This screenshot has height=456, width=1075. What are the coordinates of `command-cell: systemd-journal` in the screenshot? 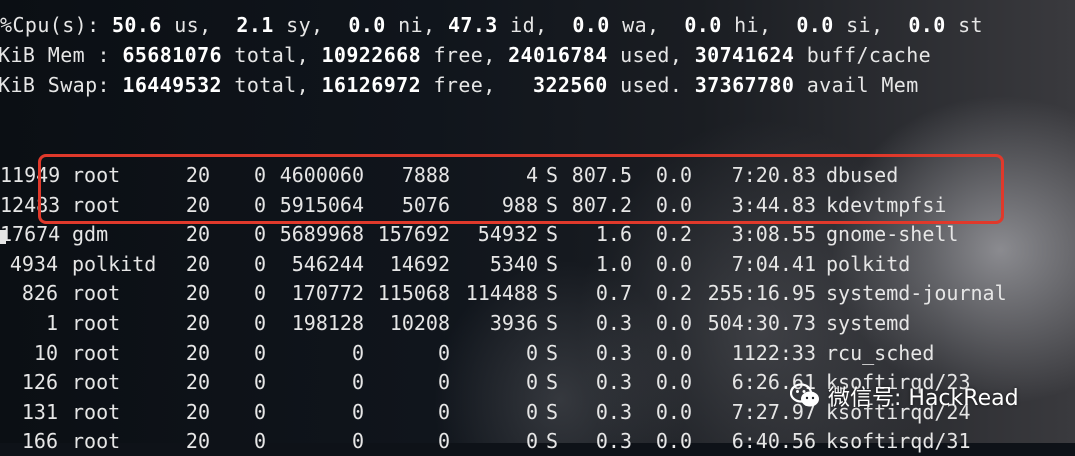 It's located at (916, 293).